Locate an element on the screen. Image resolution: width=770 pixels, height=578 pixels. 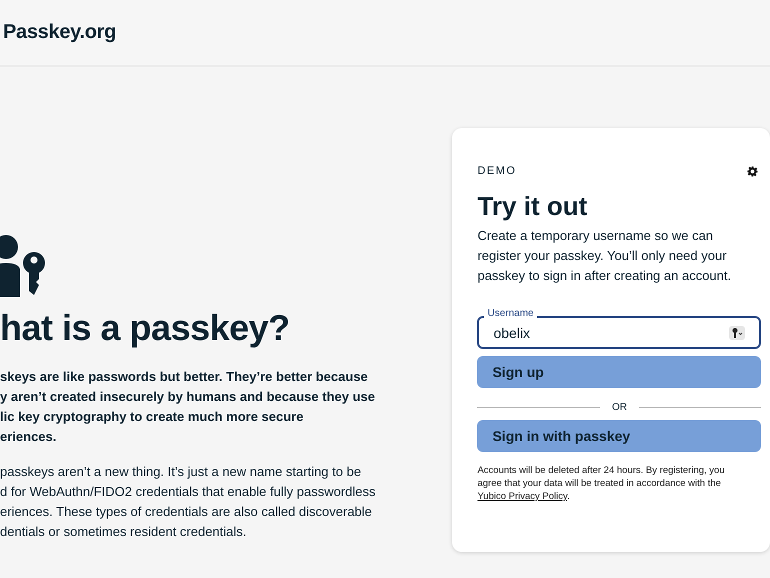
page-heading: hat is a passkey? is located at coordinates (145, 328).